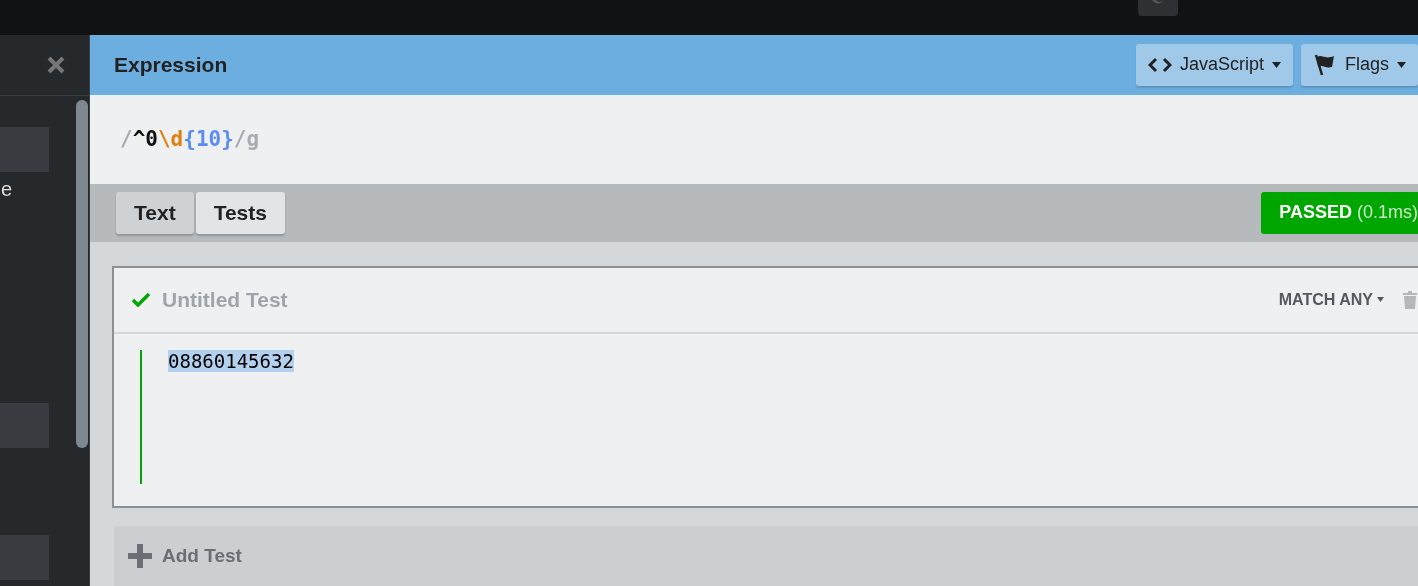 The image size is (1418, 586). Describe the element at coordinates (1159, 64) in the screenshot. I see `code-icon` at that location.